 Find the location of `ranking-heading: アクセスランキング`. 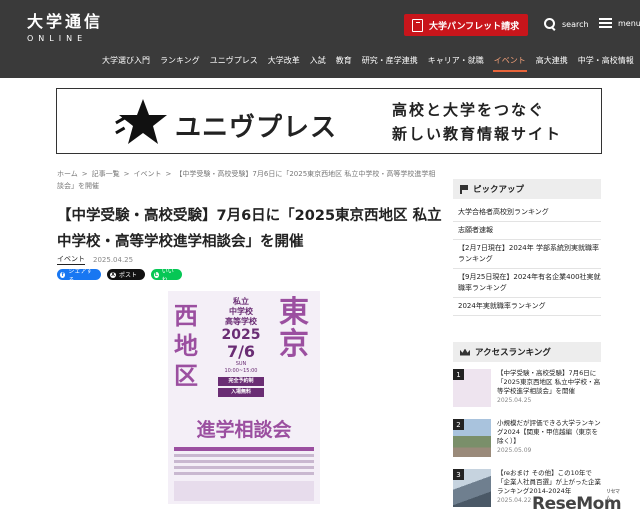

ranking-heading: アクセスランキング is located at coordinates (527, 352).